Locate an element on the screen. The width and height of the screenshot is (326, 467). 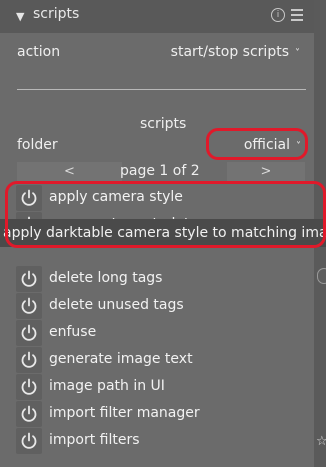
script-label: delete unused tags is located at coordinates (116, 305).